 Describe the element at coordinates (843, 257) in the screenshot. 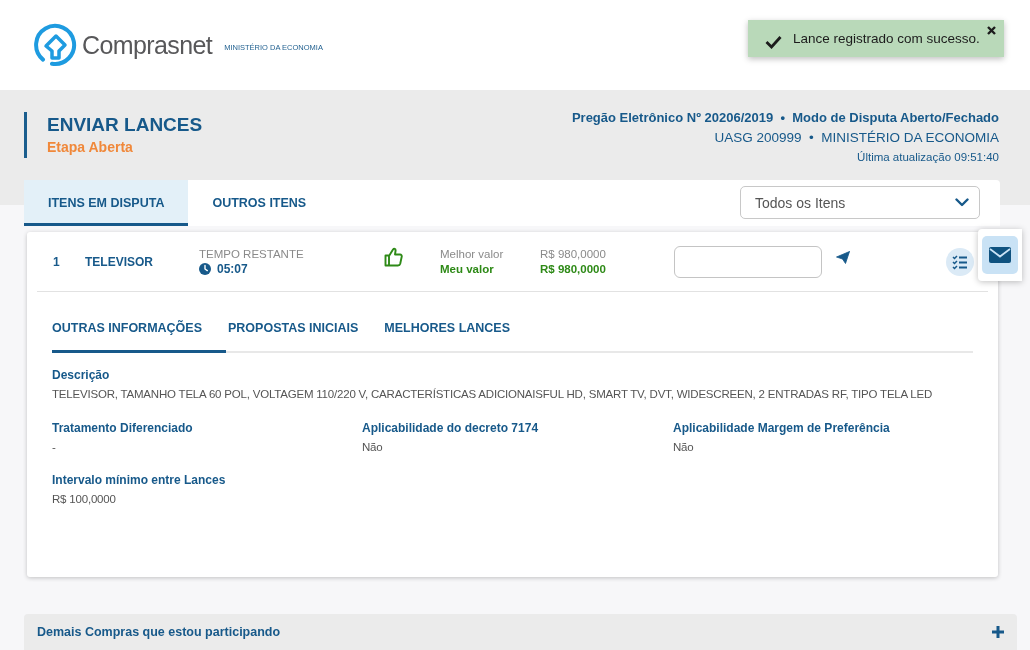

I see `paper-plane-icon` at that location.